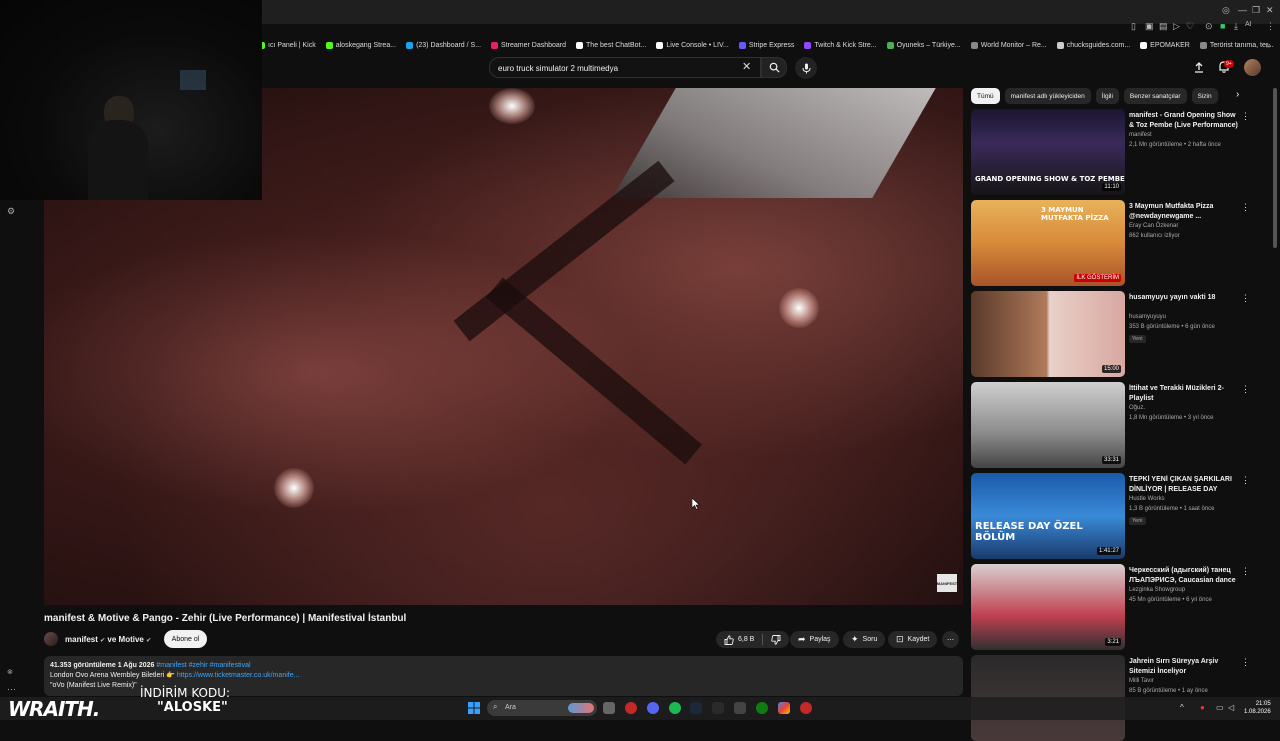 The width and height of the screenshot is (1280, 741). I want to click on share-button: ➦ Paylaş, so click(814, 639).